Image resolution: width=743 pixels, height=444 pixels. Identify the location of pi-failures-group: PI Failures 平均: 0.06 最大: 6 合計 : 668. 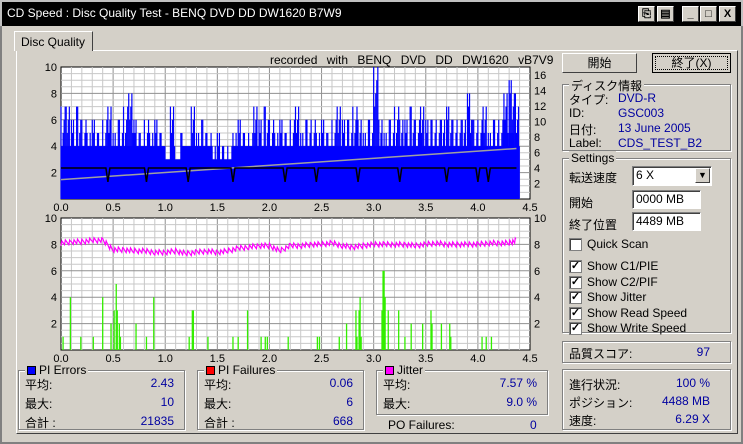
(280, 396).